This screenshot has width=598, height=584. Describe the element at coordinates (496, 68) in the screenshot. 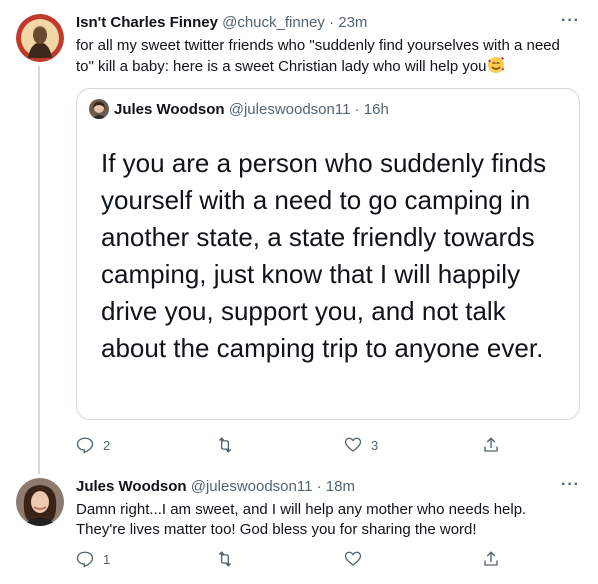

I see `smiling-face-with-hearts-icon` at that location.